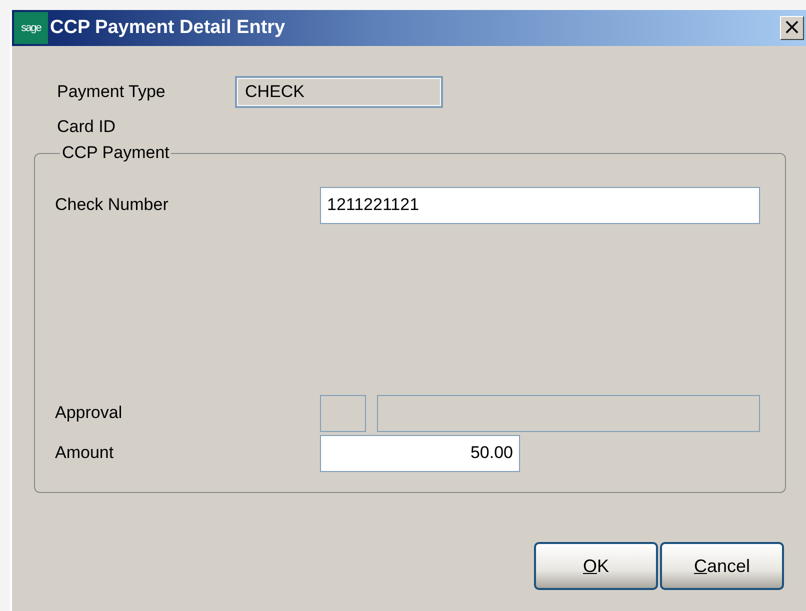  Describe the element at coordinates (85, 453) in the screenshot. I see `field-label: Amount` at that location.